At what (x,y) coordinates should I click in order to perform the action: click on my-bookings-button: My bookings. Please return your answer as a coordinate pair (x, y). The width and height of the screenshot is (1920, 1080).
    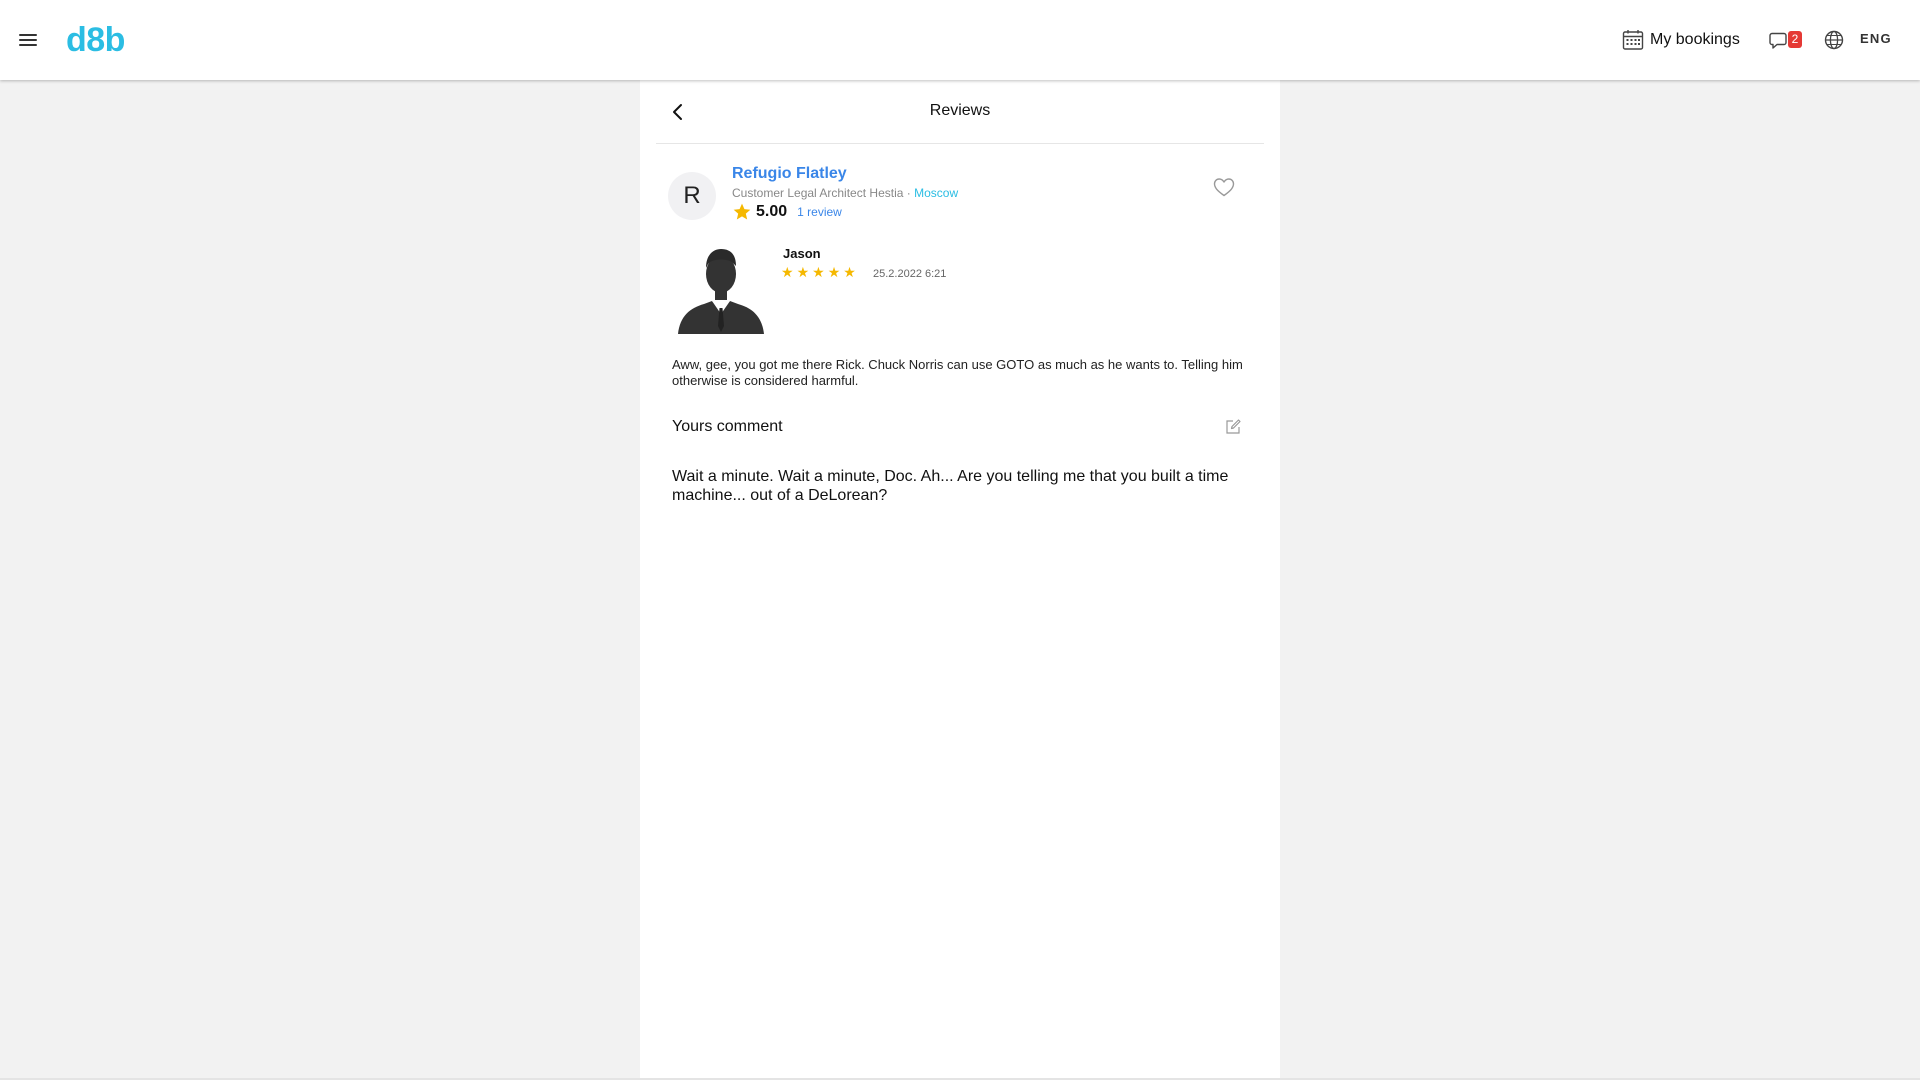
    Looking at the image, I should click on (1681, 40).